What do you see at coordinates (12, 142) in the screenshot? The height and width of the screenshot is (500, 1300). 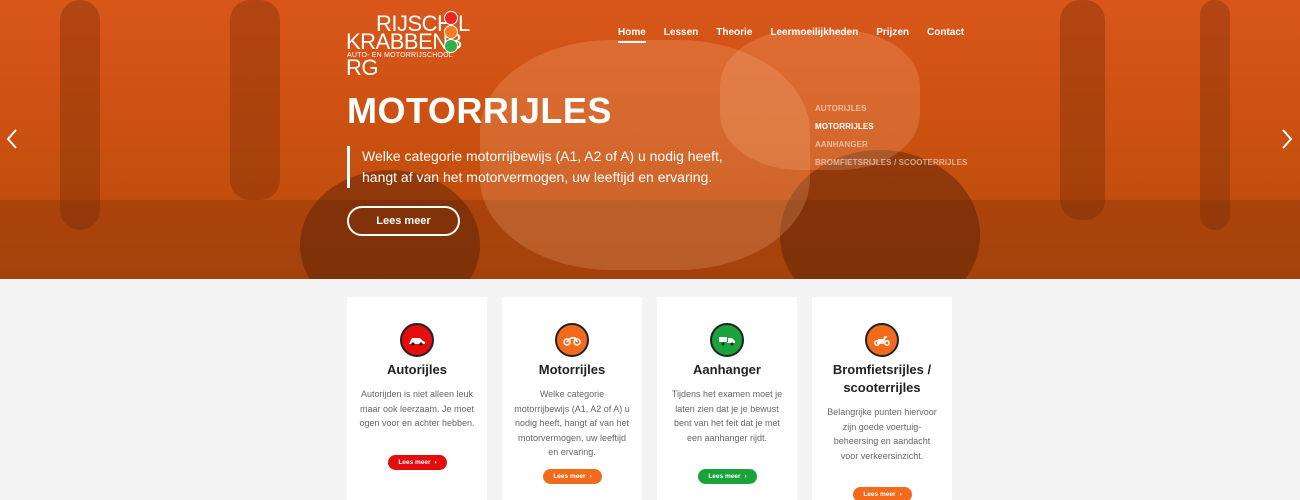 I see `chevron-left-icon` at bounding box center [12, 142].